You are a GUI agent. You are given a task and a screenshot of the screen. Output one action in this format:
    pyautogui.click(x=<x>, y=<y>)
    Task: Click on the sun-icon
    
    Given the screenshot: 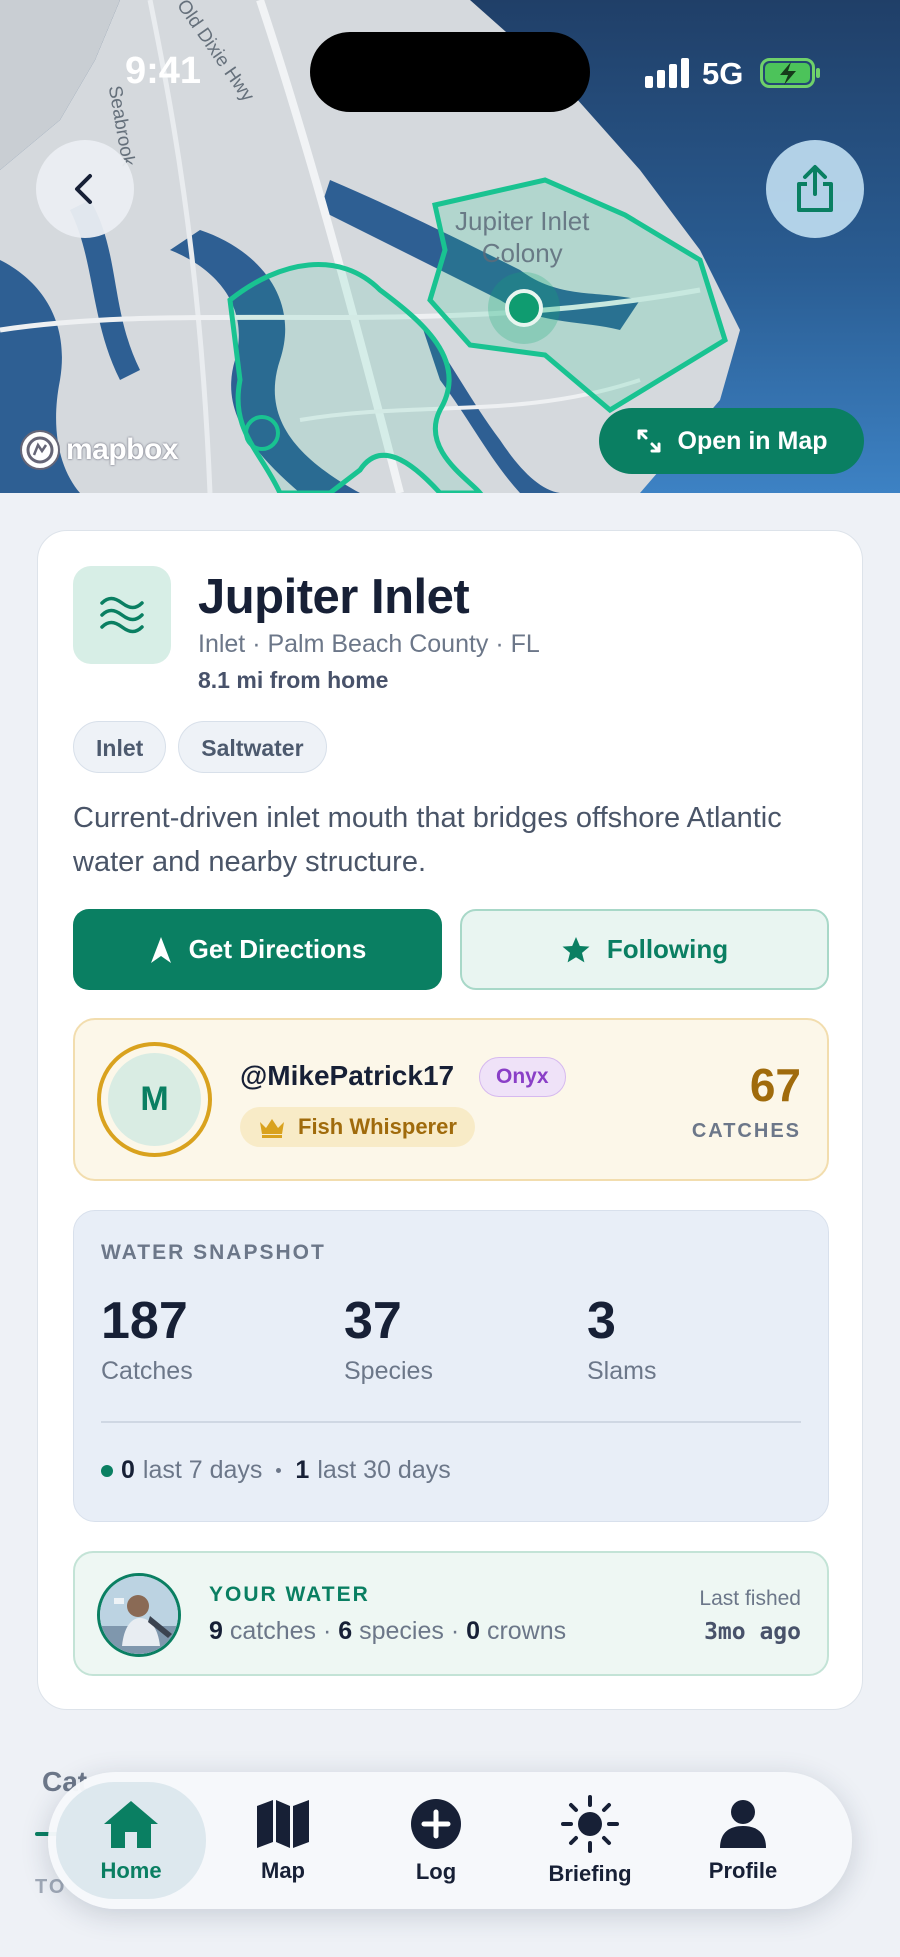 What is the action you would take?
    pyautogui.click(x=590, y=1823)
    